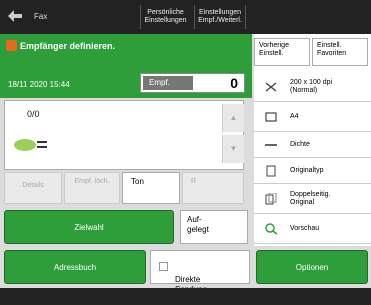  Describe the element at coordinates (271, 117) in the screenshot. I see `paper-size-icon` at that location.